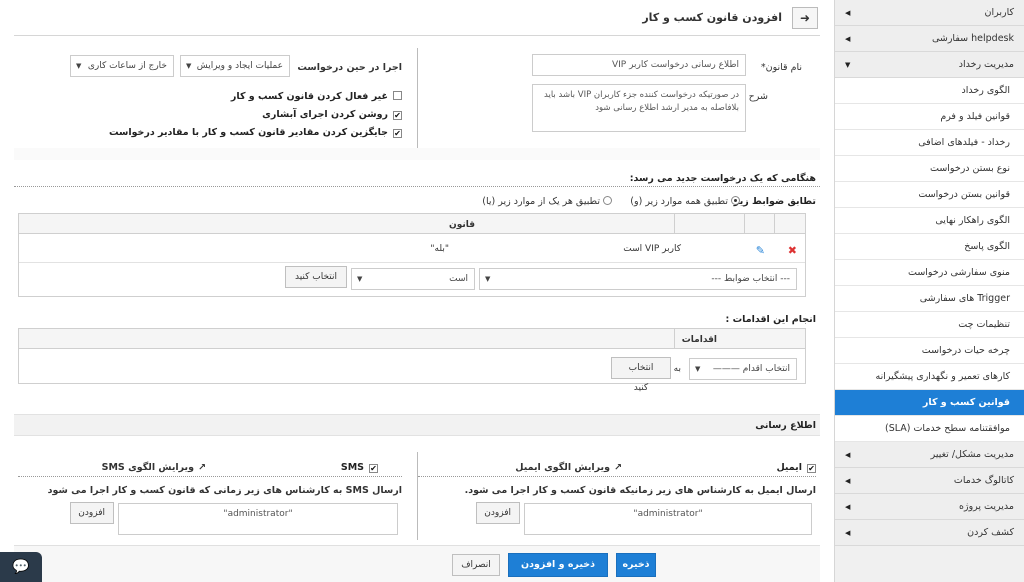 The height and width of the screenshot is (582, 1024). I want to click on sidebar-item-label: helpdesk سفارشی, so click(972, 38).